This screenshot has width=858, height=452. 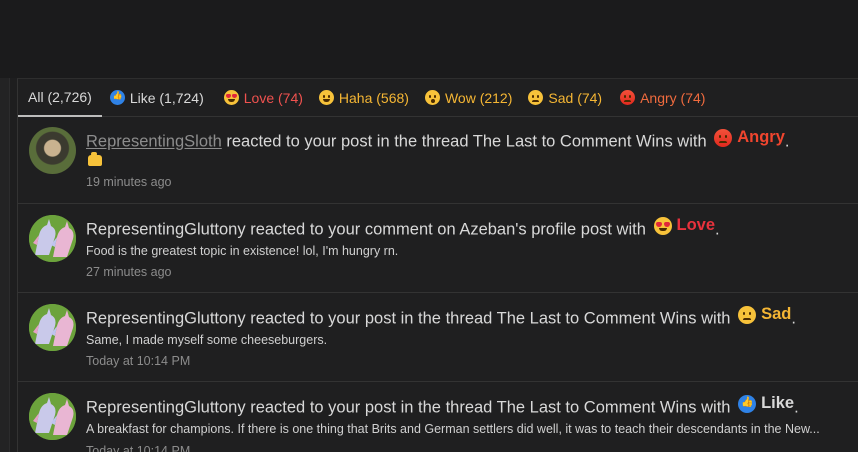 I want to click on tab-haha-label: Haha (568), so click(x=373, y=97).